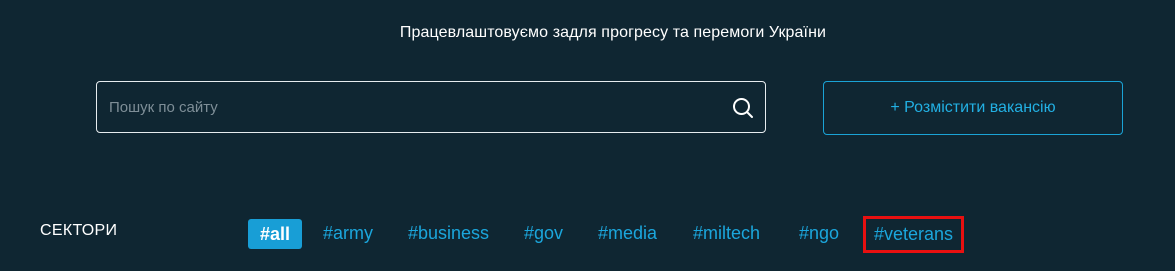  I want to click on post-job-button: + Розмістити вакансію, so click(973, 108).